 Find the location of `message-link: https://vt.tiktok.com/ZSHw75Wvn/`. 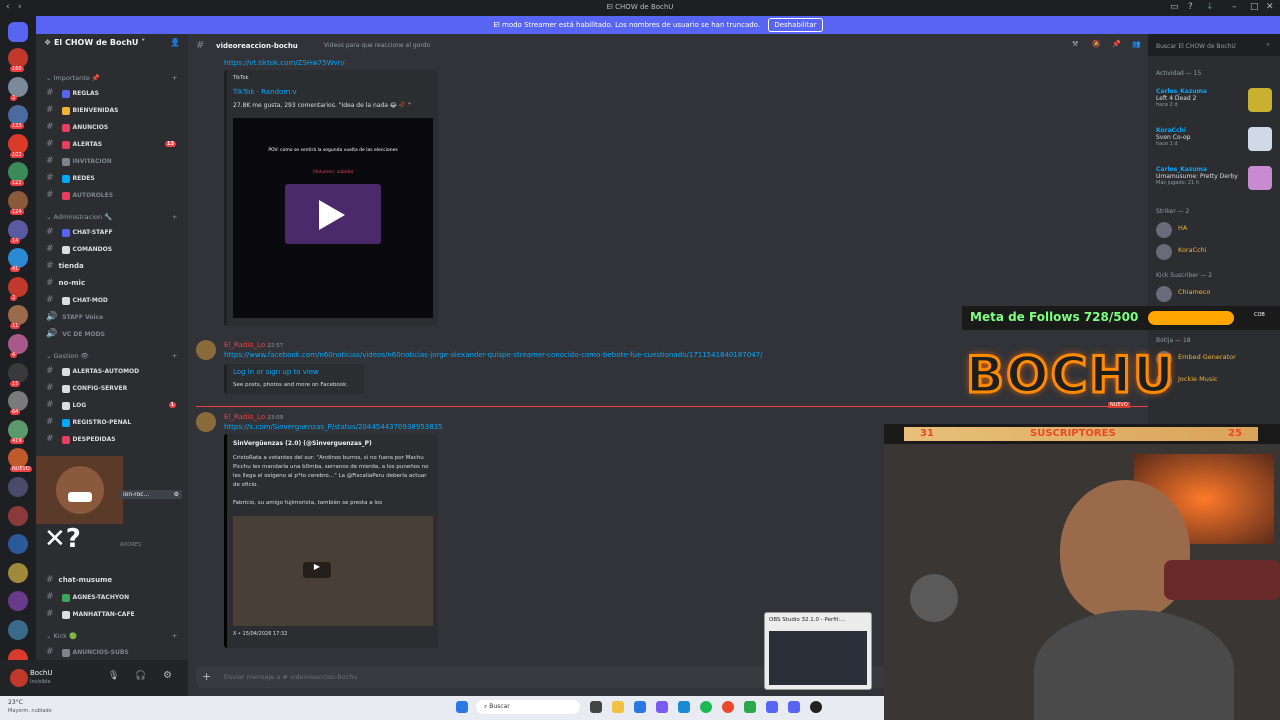

message-link: https://vt.tiktok.com/ZSHw75Wvn/ is located at coordinates (284, 63).